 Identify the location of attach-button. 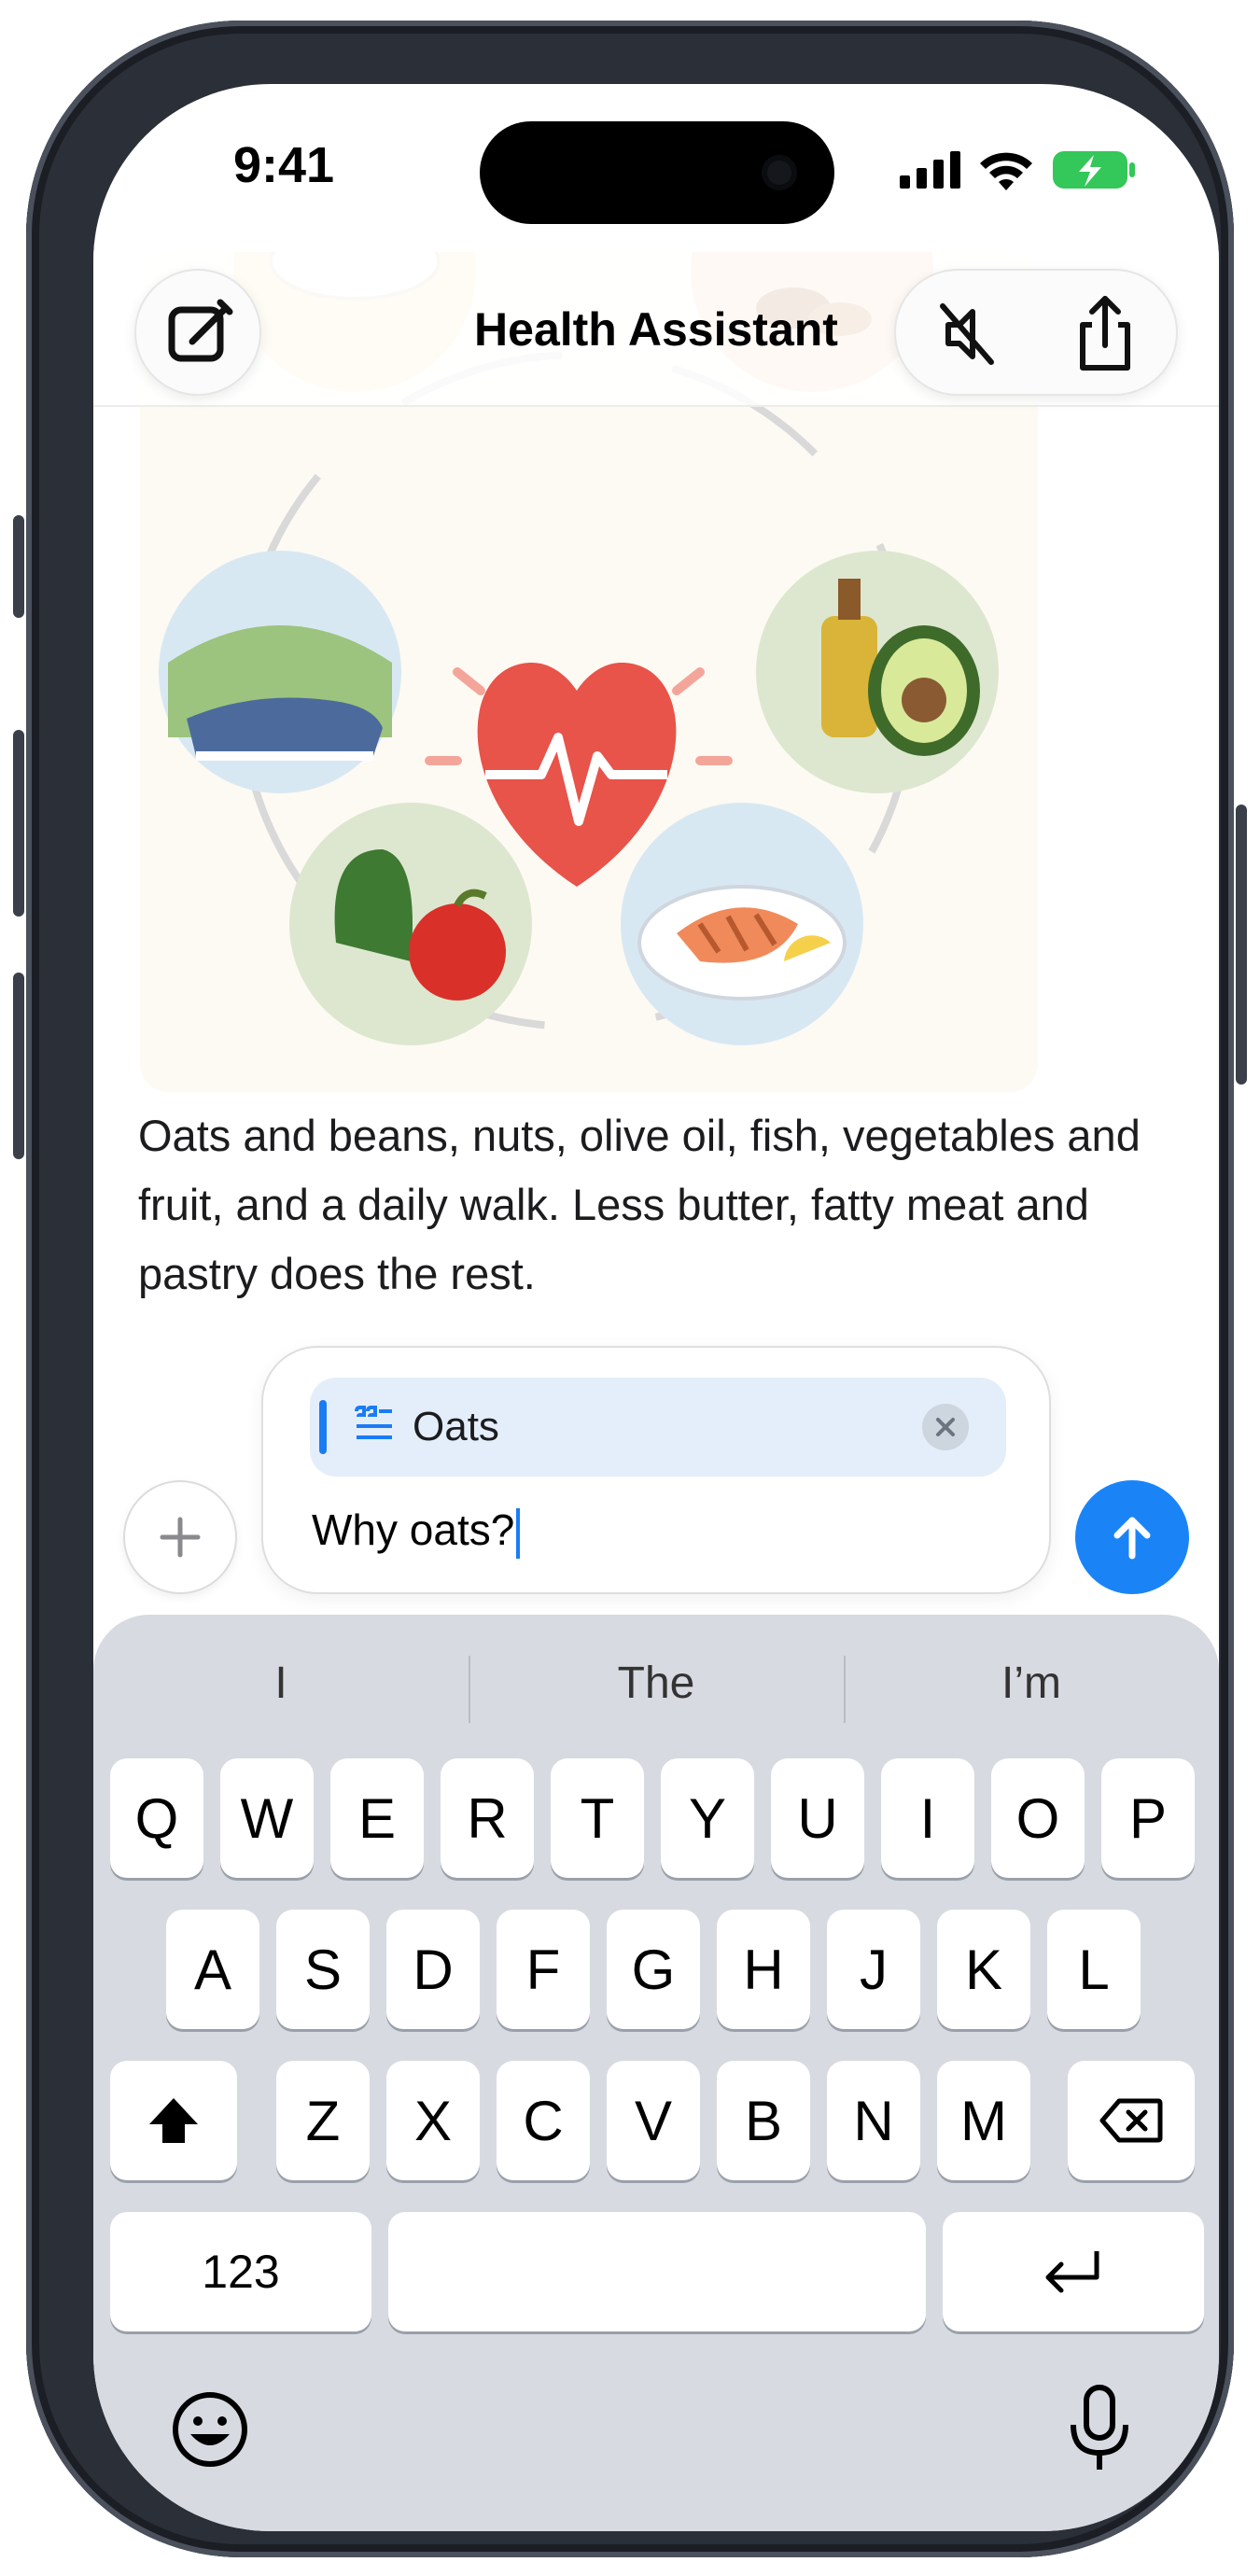
(180, 1537).